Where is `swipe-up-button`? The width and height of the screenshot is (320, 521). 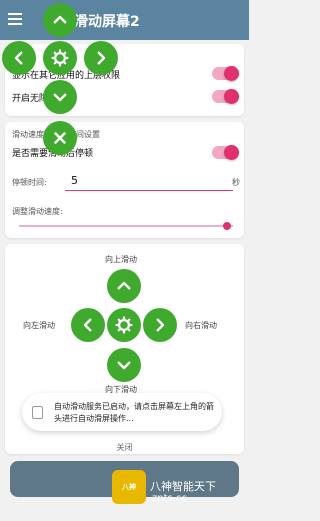
swipe-up-button is located at coordinates (124, 286).